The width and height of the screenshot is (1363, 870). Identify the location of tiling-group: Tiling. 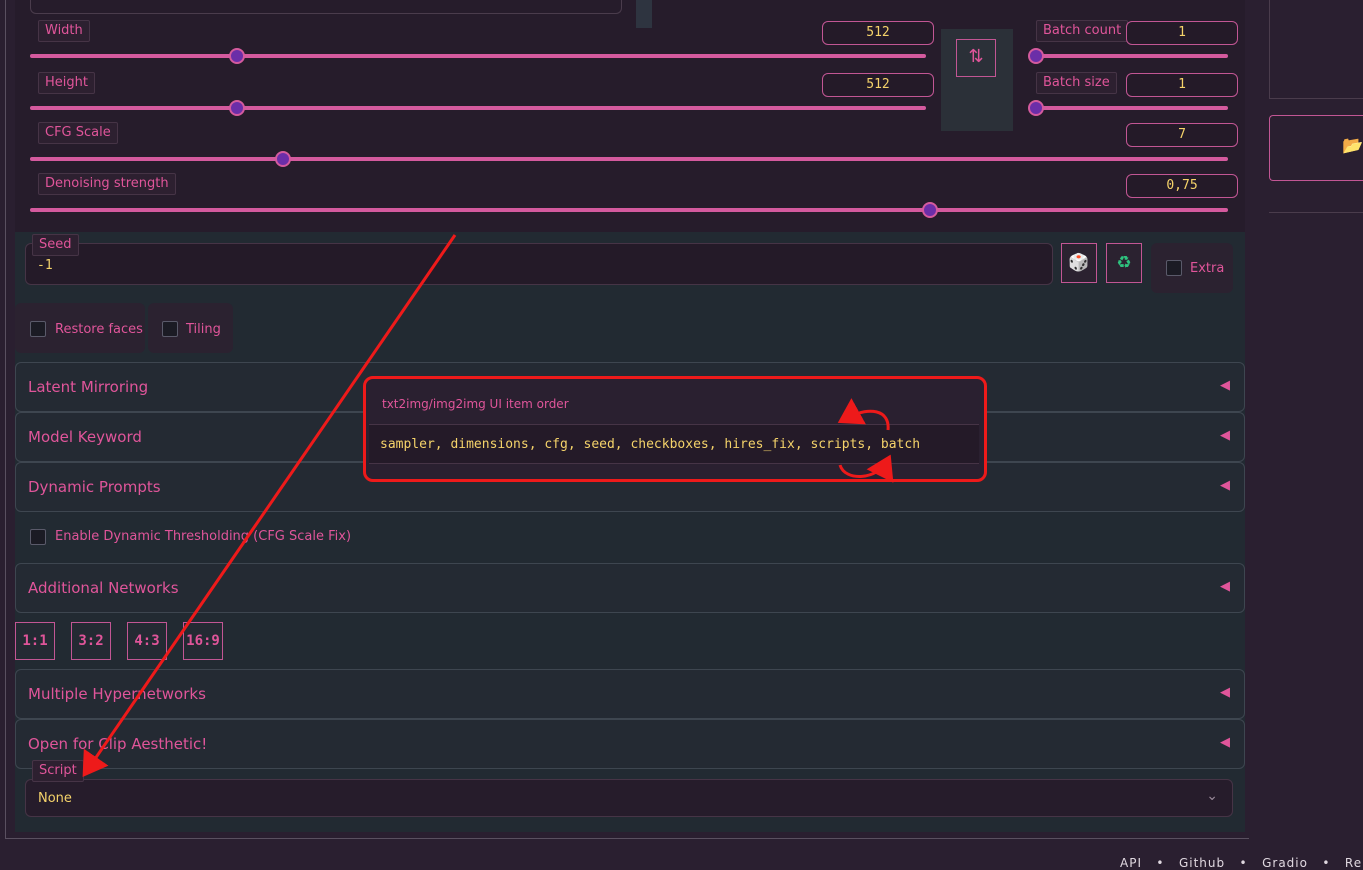
(190, 328).